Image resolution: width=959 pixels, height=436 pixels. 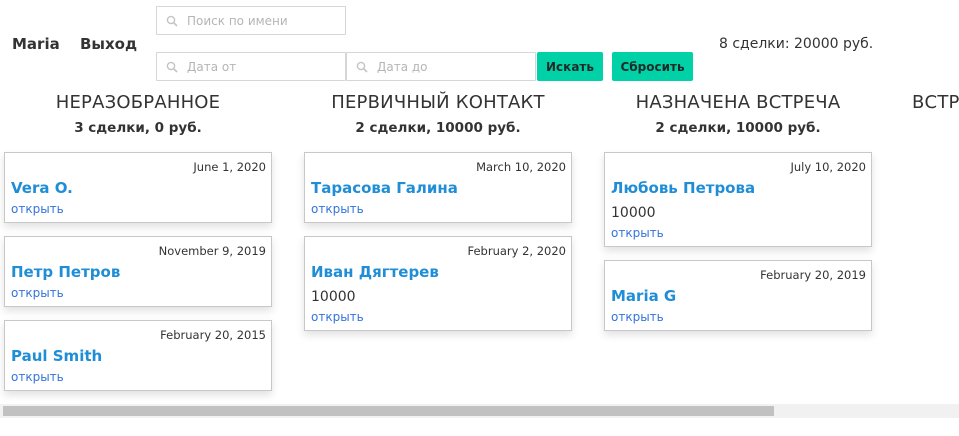 I want to click on name-search-field, so click(x=251, y=20).